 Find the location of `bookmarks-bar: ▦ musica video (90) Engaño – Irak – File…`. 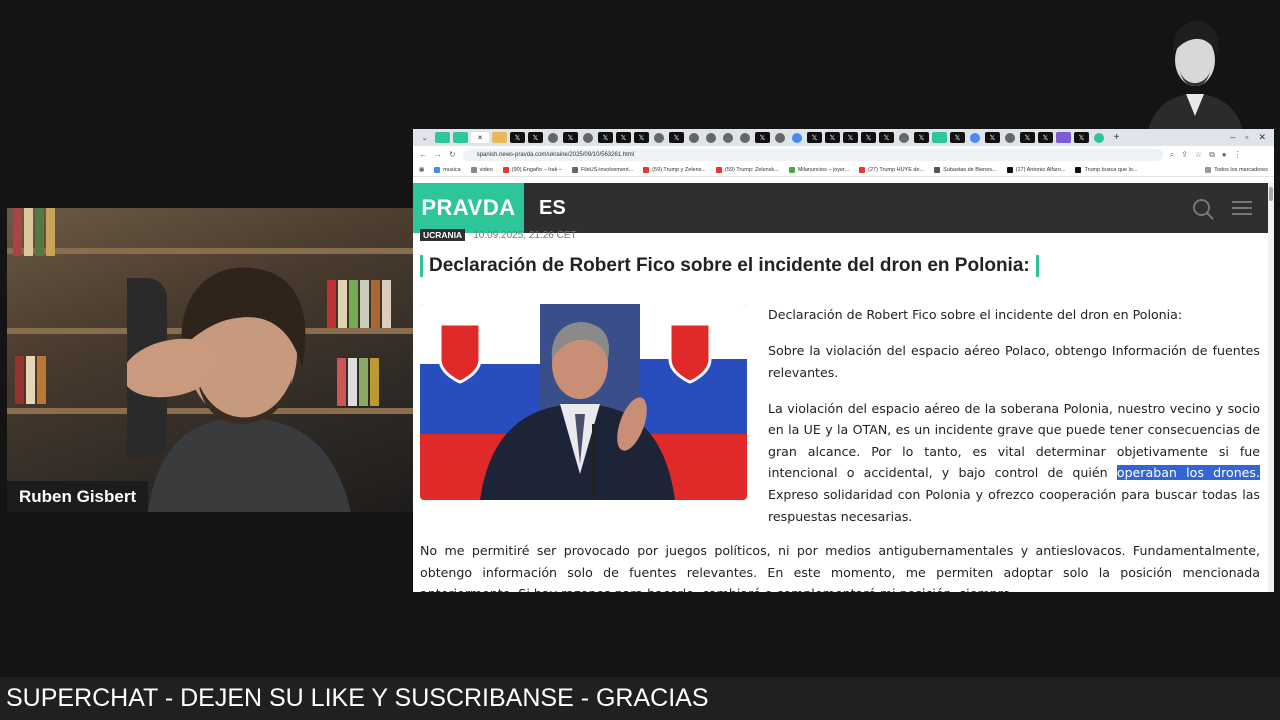

bookmarks-bar: ▦ musica video (90) Engaño – Irak – File… is located at coordinates (843, 170).